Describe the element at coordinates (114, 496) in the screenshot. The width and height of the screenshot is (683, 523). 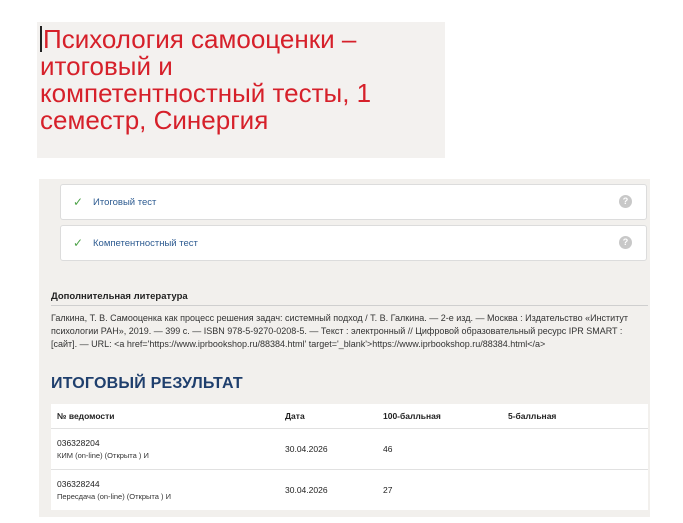
I see `record-type: Пересдача (on-line) (Открыта ) И` at that location.